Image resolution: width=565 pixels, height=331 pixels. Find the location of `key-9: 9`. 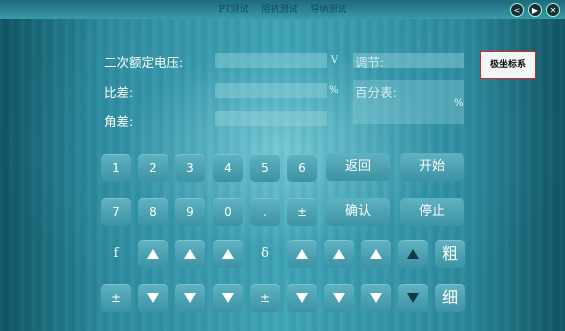

key-9: 9 is located at coordinates (190, 212).